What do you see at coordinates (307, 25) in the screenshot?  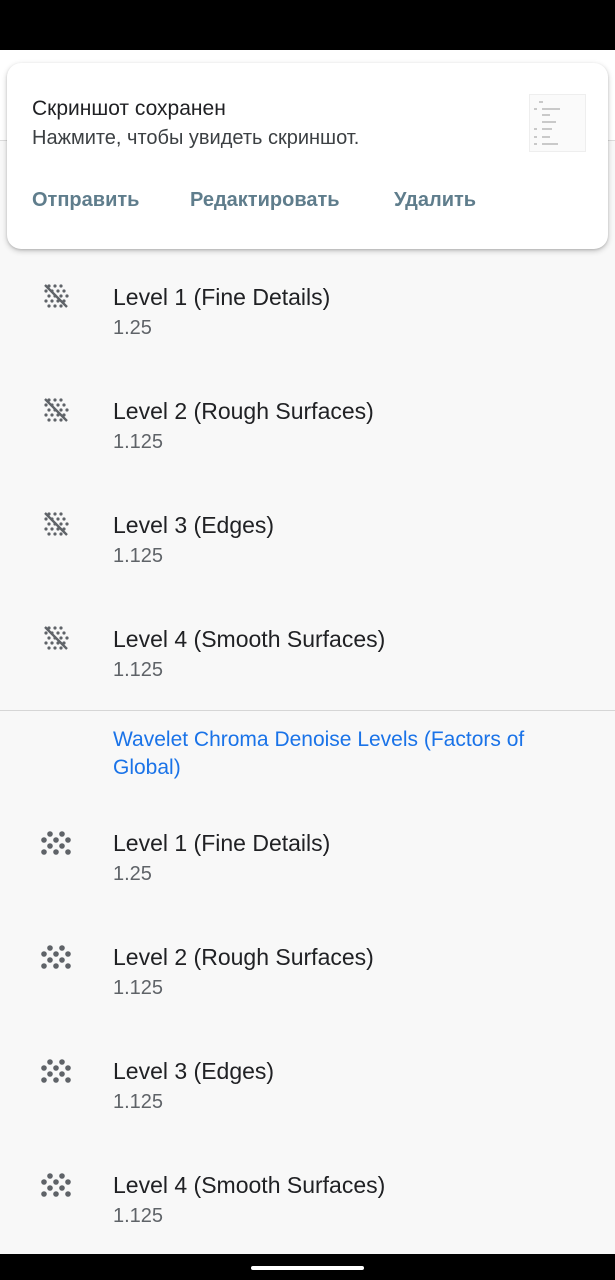 I see `status-bar` at bounding box center [307, 25].